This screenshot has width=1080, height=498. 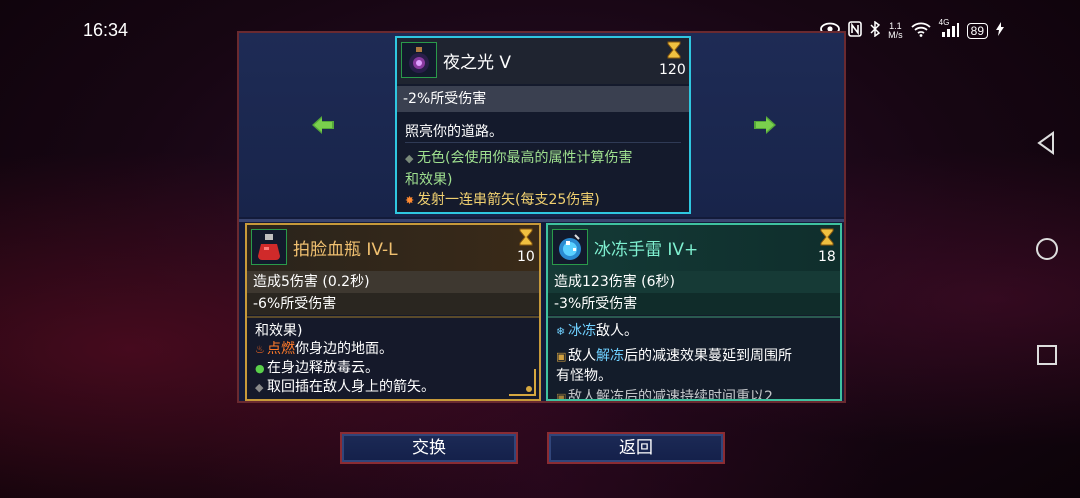 What do you see at coordinates (1047, 143) in the screenshot?
I see `triangle-back-icon` at bounding box center [1047, 143].